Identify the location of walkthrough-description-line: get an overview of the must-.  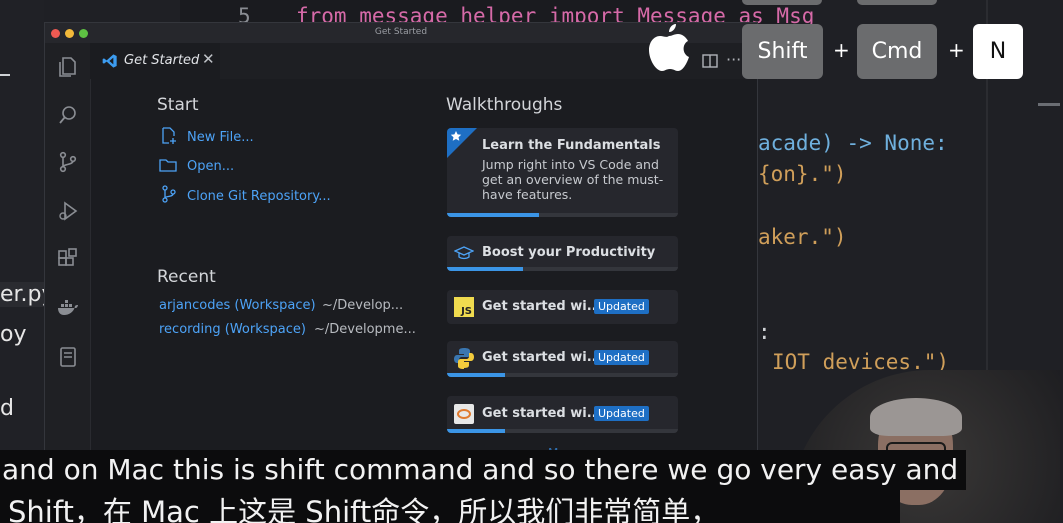
(573, 179).